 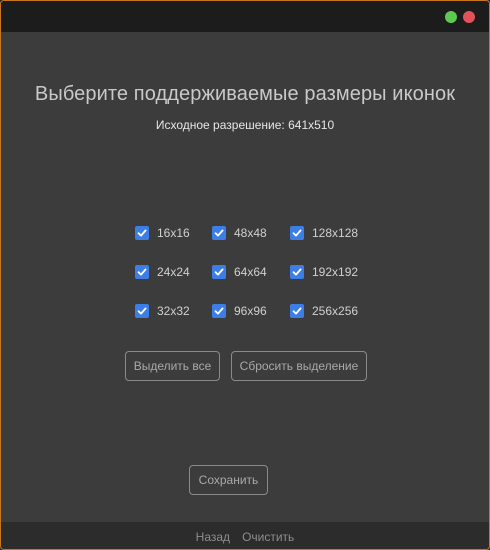 I want to click on size-option-192: 192x192, so click(x=324, y=272).